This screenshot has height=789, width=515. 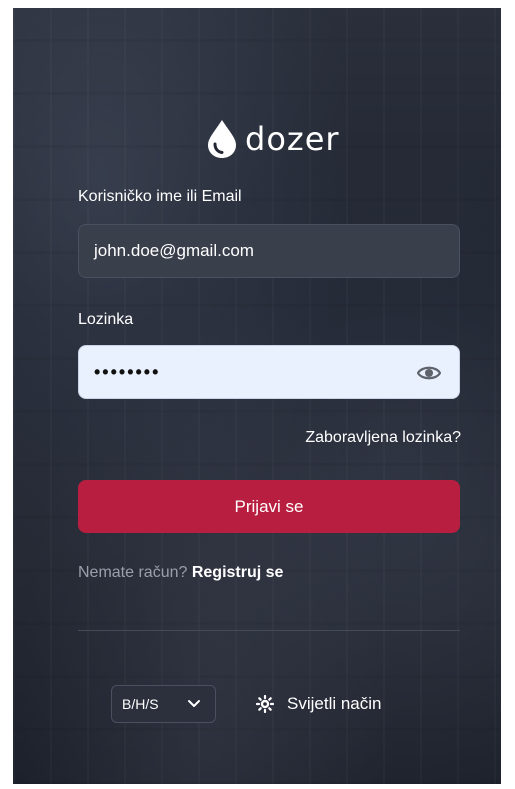 What do you see at coordinates (292, 139) in the screenshot?
I see `brand-name: dozer` at bounding box center [292, 139].